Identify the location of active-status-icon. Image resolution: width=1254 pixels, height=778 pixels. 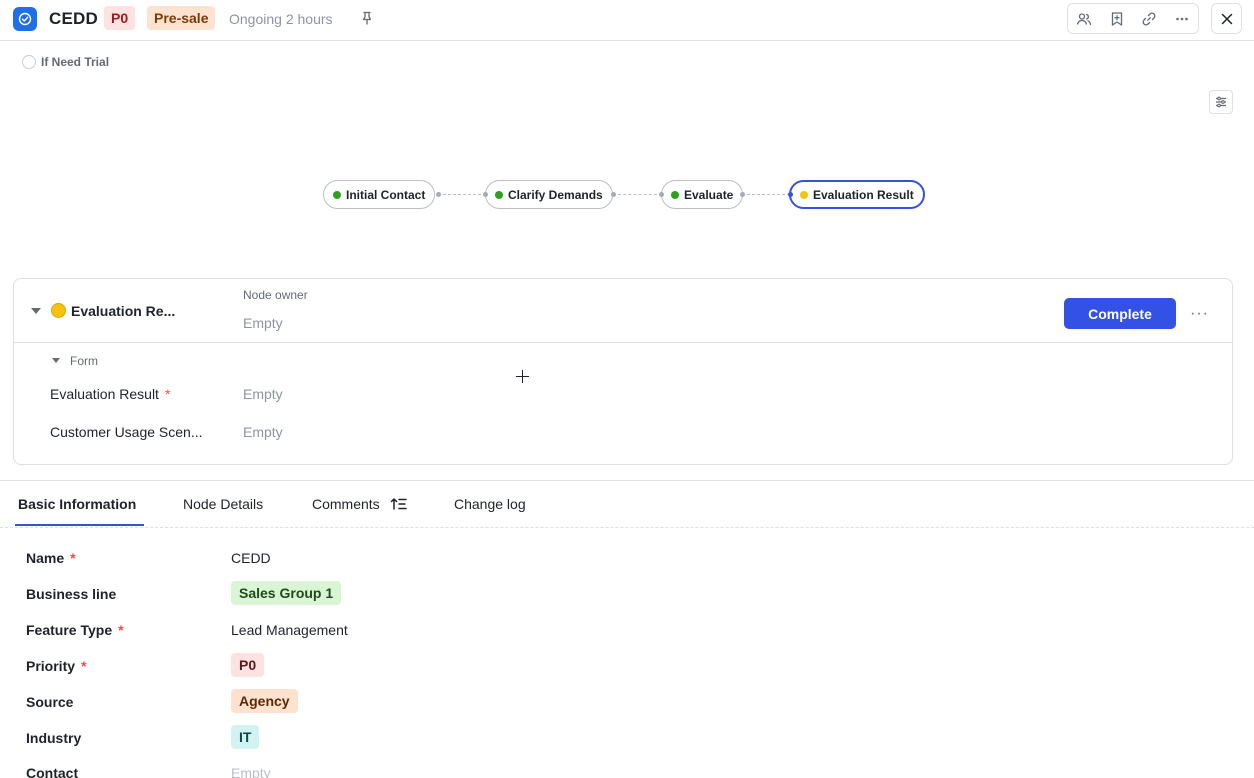
(58, 310).